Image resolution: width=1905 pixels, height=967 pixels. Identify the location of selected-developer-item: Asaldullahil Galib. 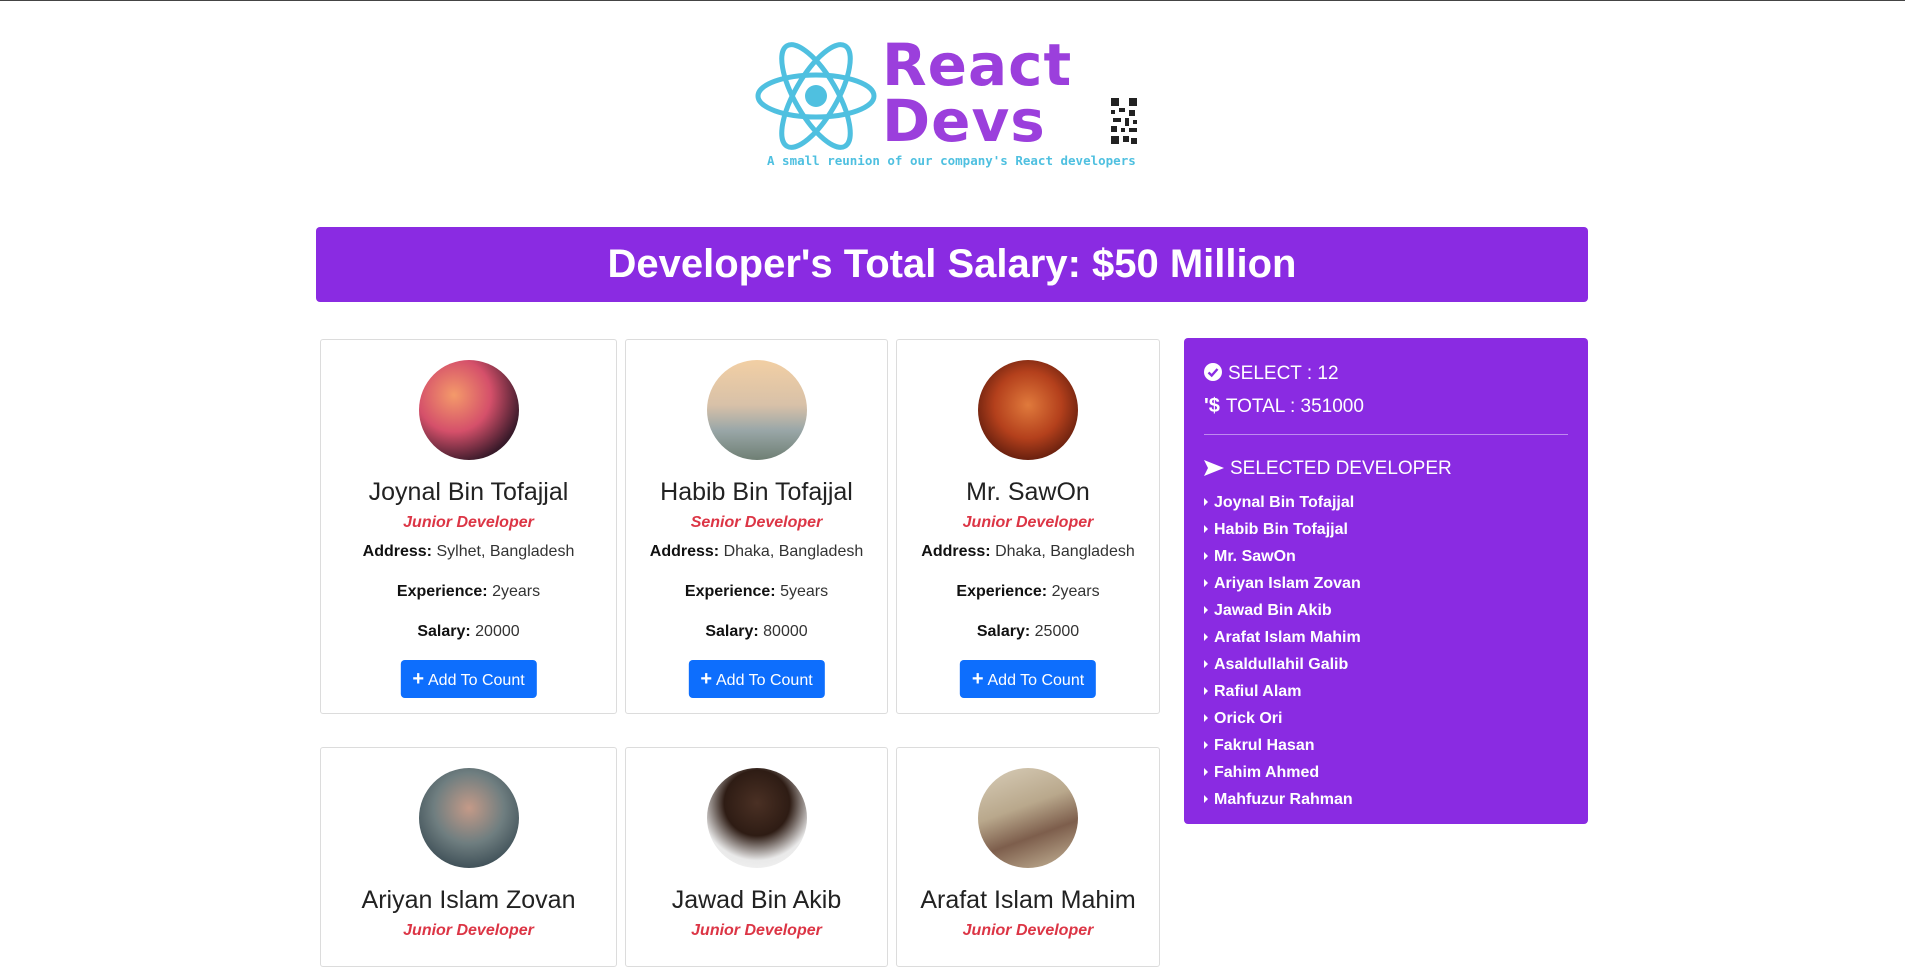
(1386, 664).